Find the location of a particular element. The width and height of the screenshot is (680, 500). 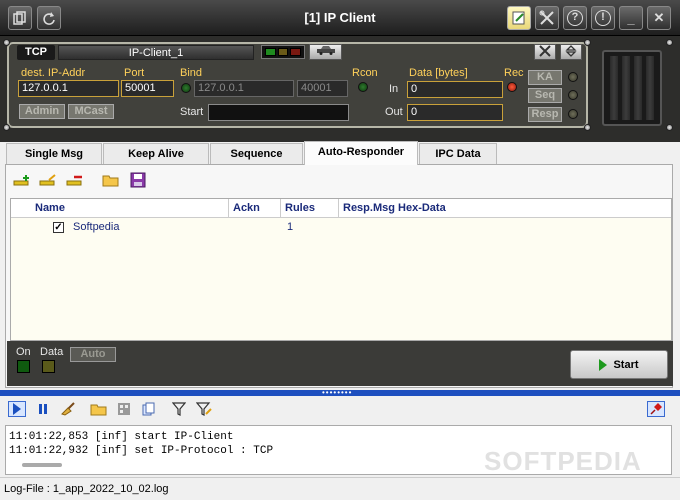

in-label: In is located at coordinates (394, 89).